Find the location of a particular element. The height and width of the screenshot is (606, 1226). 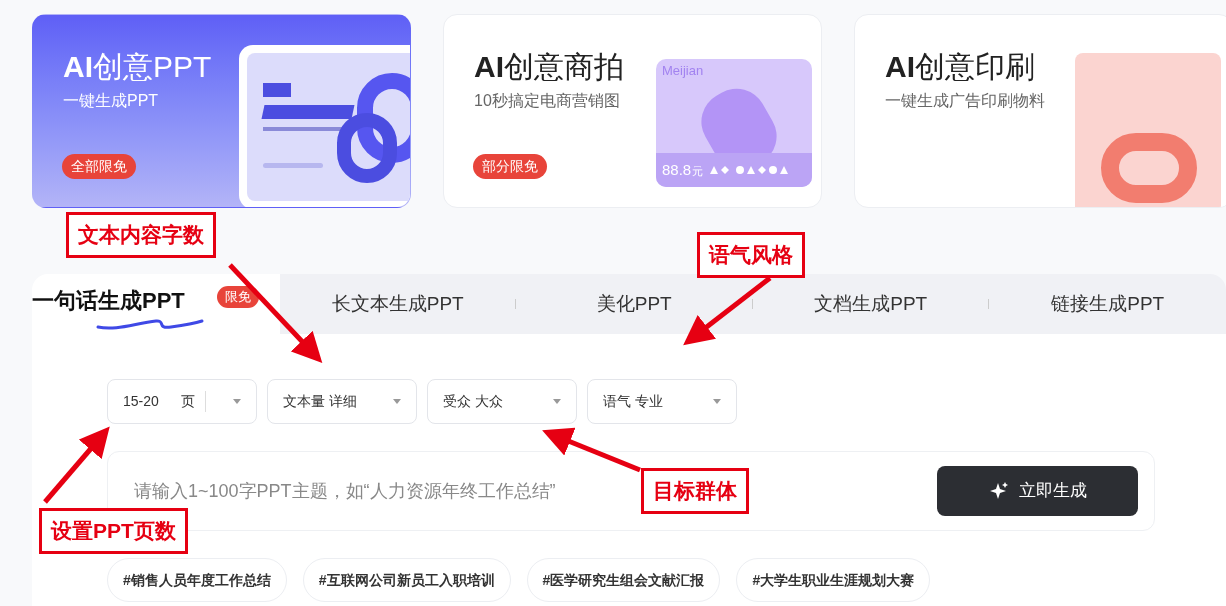

suggestion-chip: #互联网公司新员工入职培训 is located at coordinates (406, 580).